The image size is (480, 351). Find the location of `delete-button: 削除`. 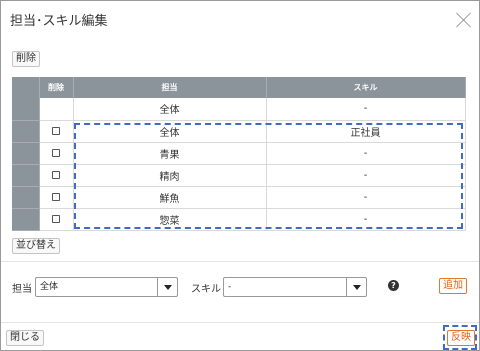

delete-button: 削除 is located at coordinates (26, 59).